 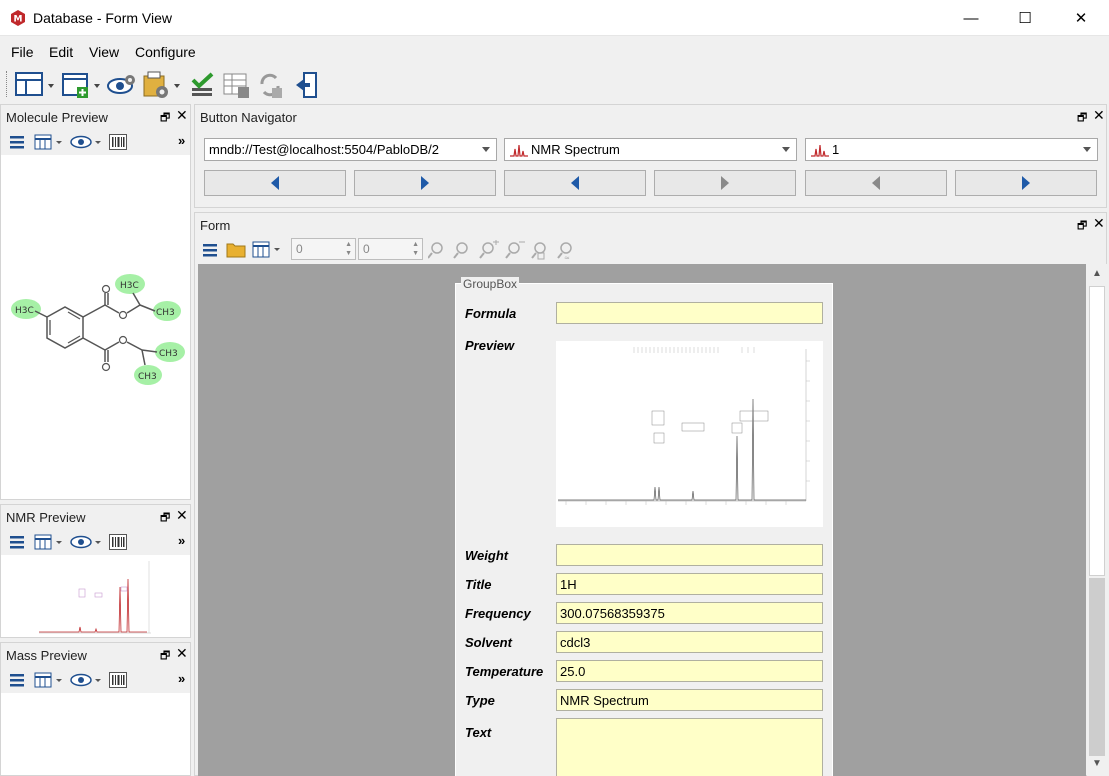 What do you see at coordinates (1097, 273) in the screenshot?
I see `scroll-up-icon: ▲` at bounding box center [1097, 273].